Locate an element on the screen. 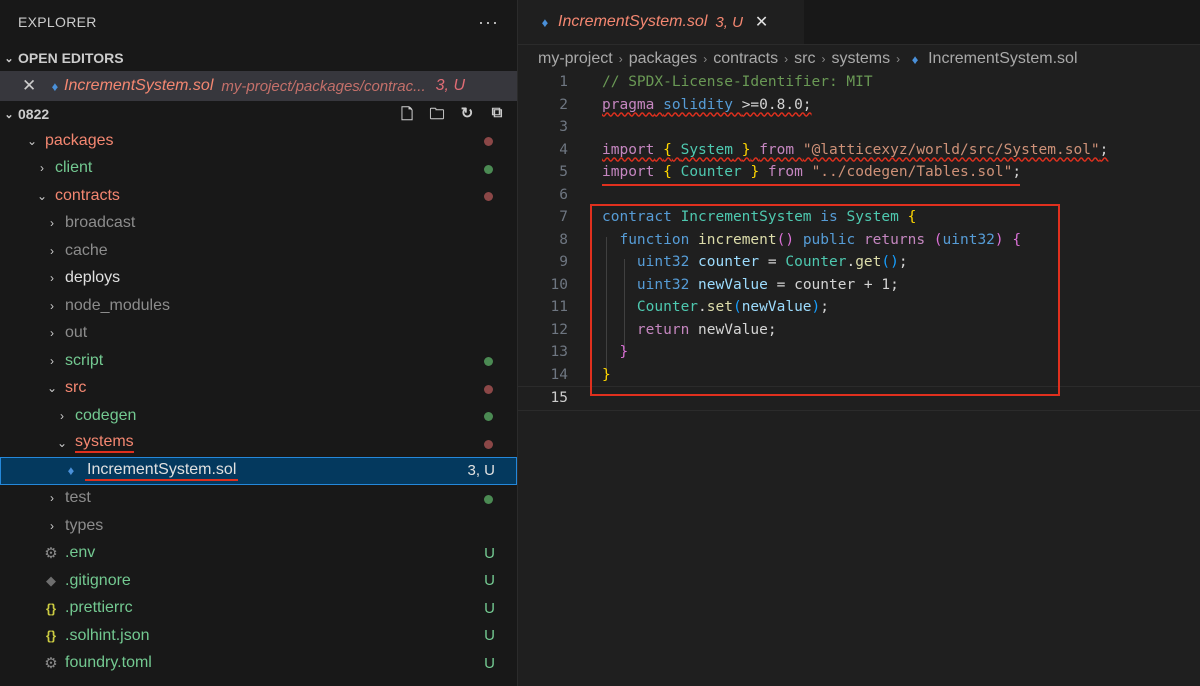 The width and height of the screenshot is (1200, 686). tree-item-codegen: › codegen is located at coordinates (258, 416).